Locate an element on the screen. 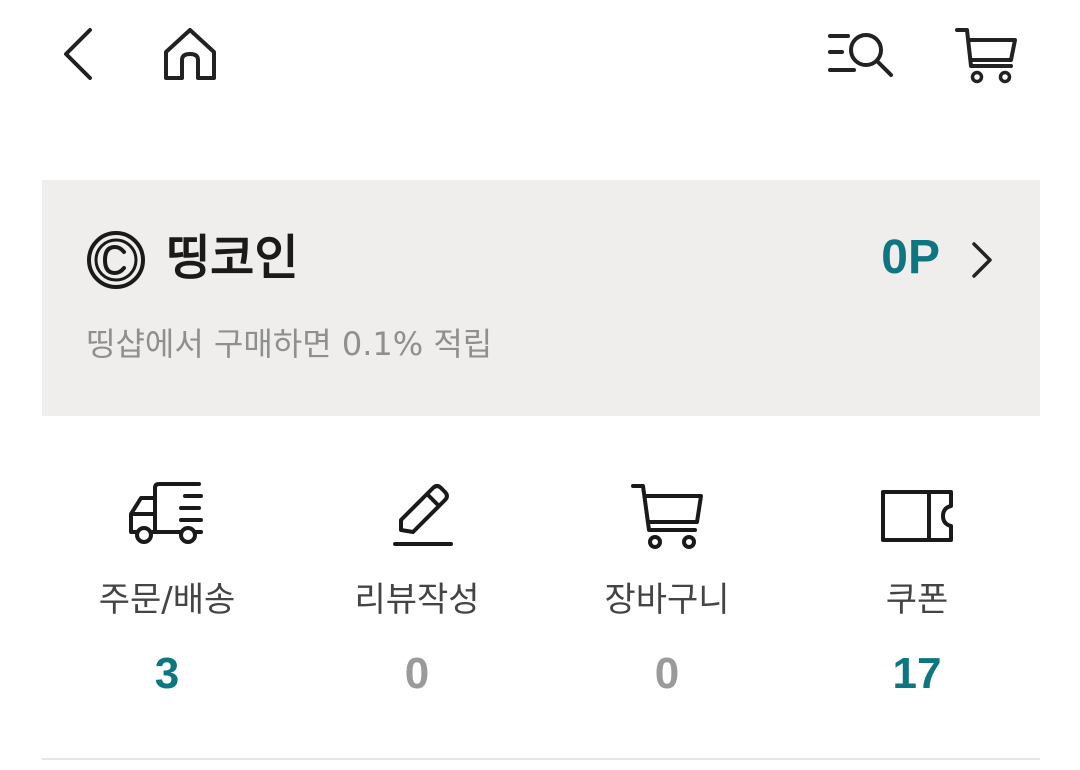 The width and height of the screenshot is (1080, 770). copyright-coin-icon is located at coordinates (116, 260).